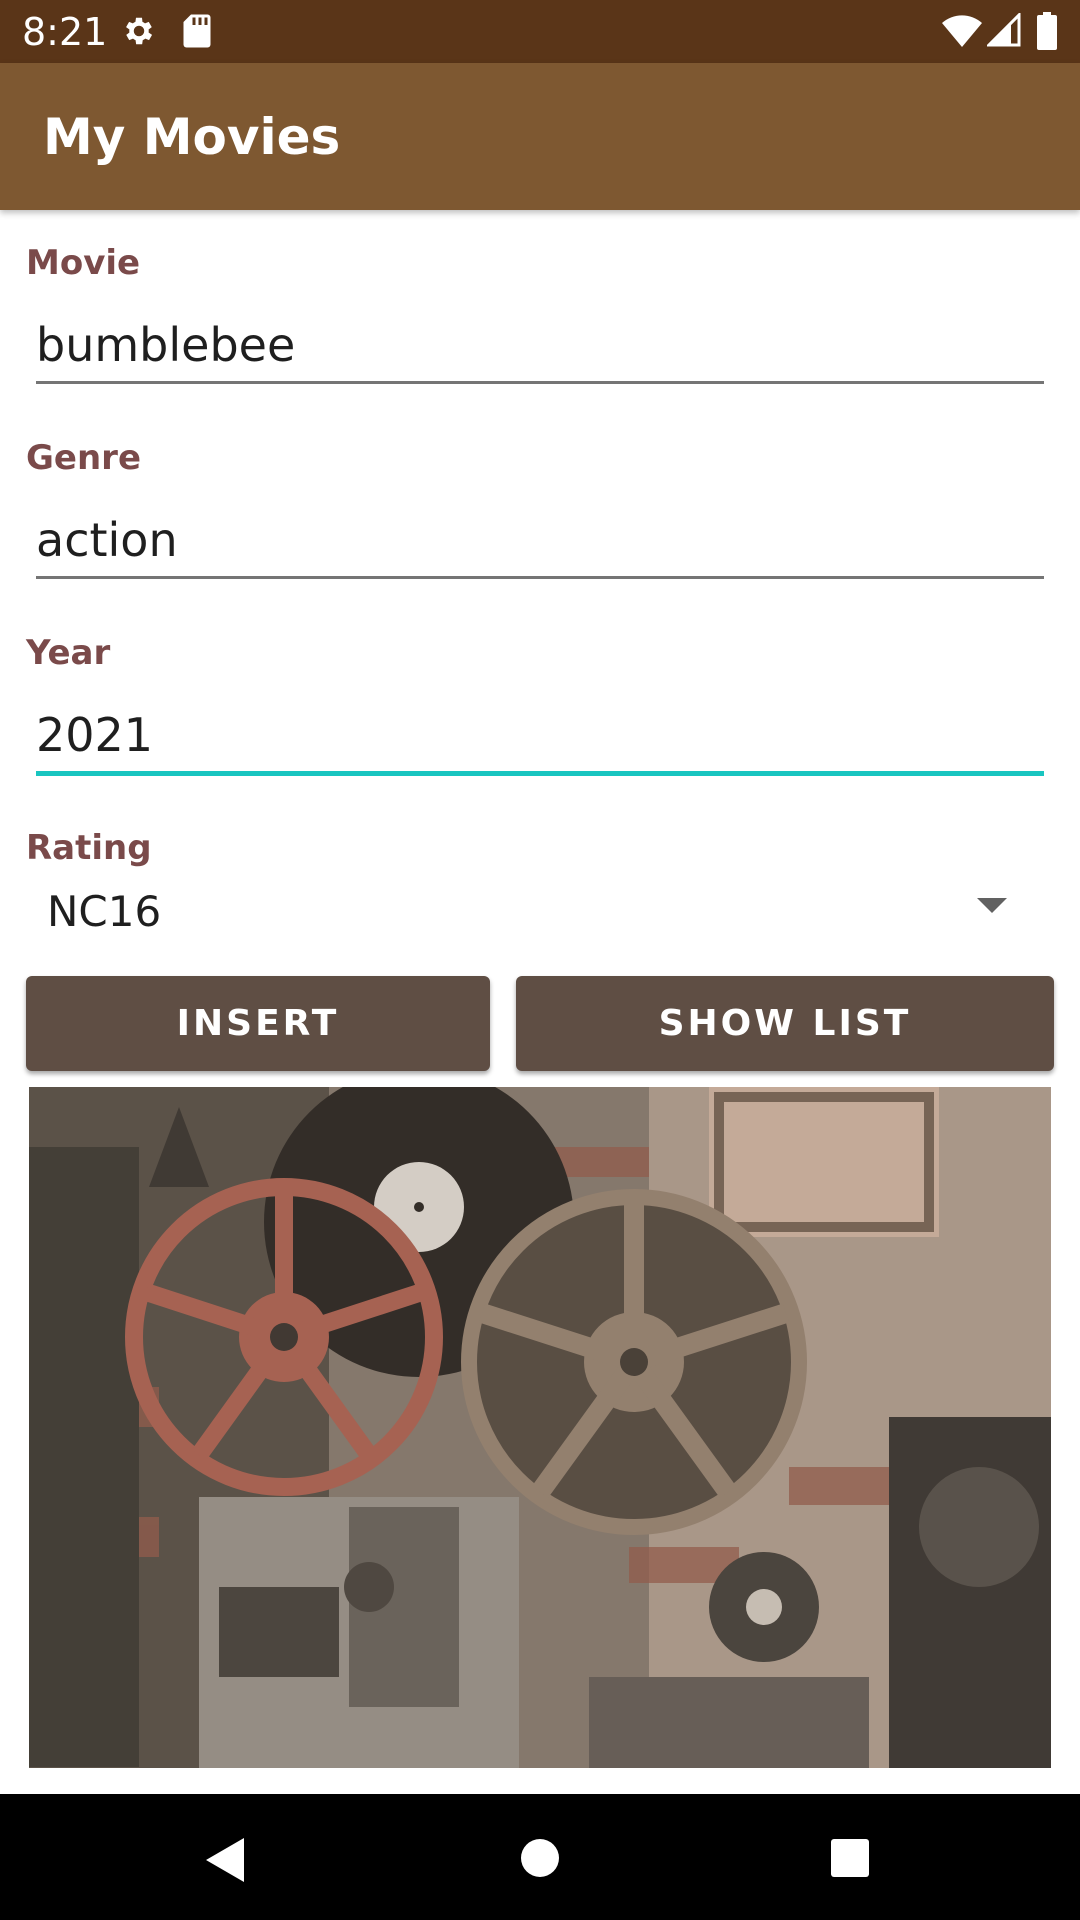  I want to click on genre-input-underline, so click(540, 577).